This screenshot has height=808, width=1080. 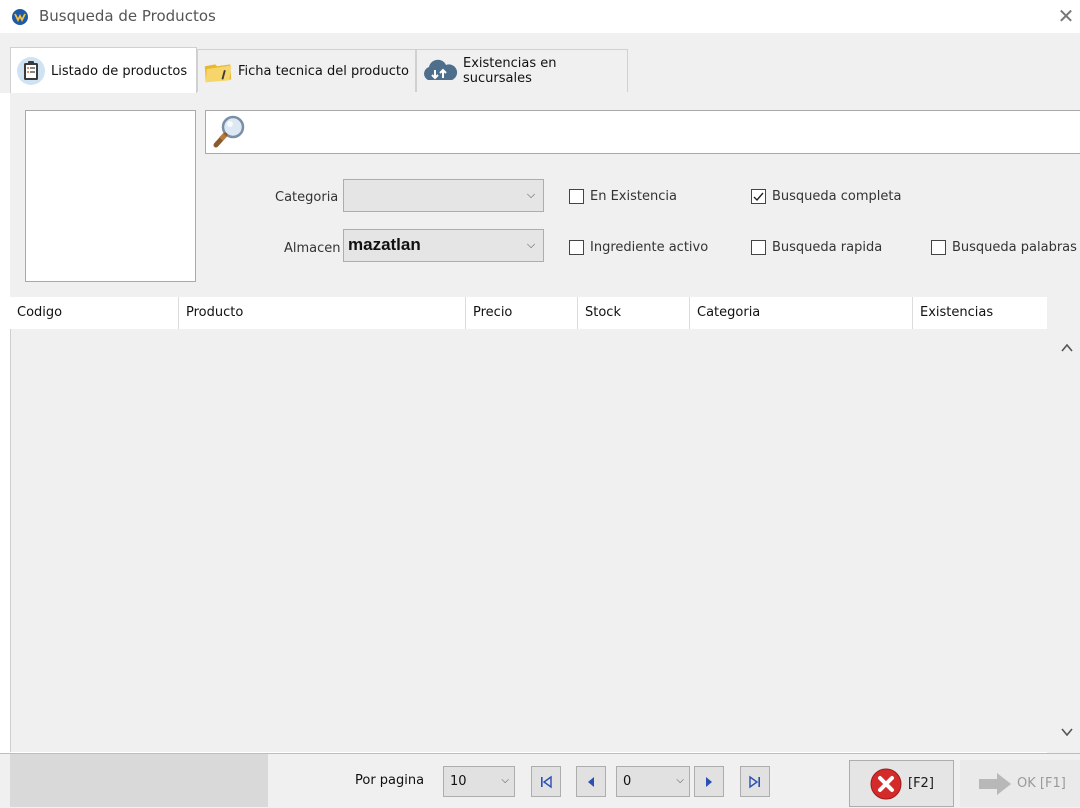 What do you see at coordinates (443, 245) in the screenshot?
I see `almacen-select: mazatlan ⌵` at bounding box center [443, 245].